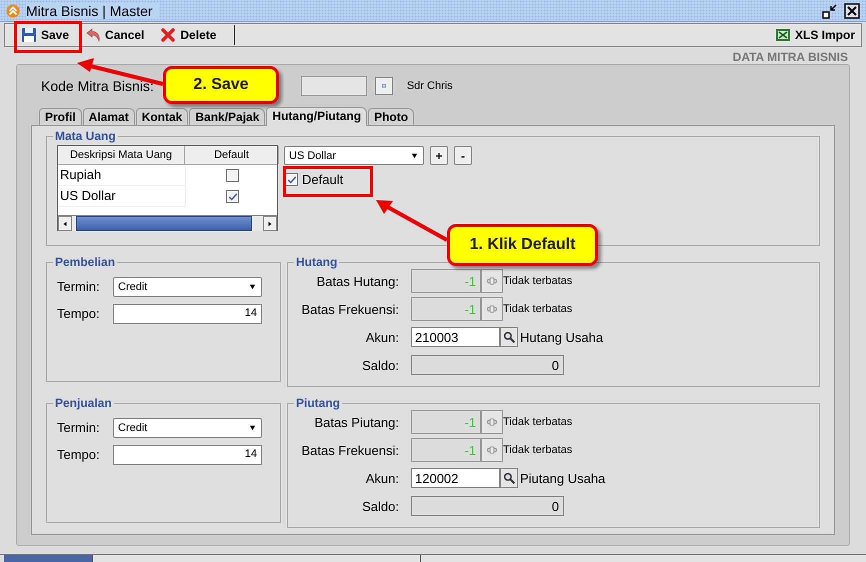  Describe the element at coordinates (65, 224) in the screenshot. I see `left-arrow-icon` at that location.